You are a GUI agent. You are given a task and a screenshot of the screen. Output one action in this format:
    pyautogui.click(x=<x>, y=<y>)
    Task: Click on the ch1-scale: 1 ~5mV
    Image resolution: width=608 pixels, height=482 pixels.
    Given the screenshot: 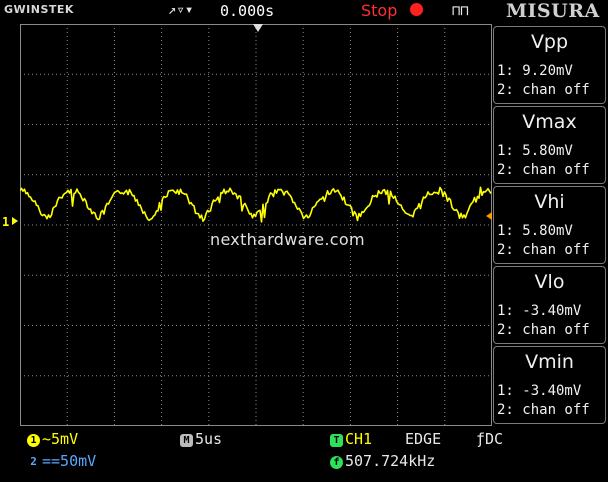 What is the action you would take?
    pyautogui.click(x=52, y=439)
    